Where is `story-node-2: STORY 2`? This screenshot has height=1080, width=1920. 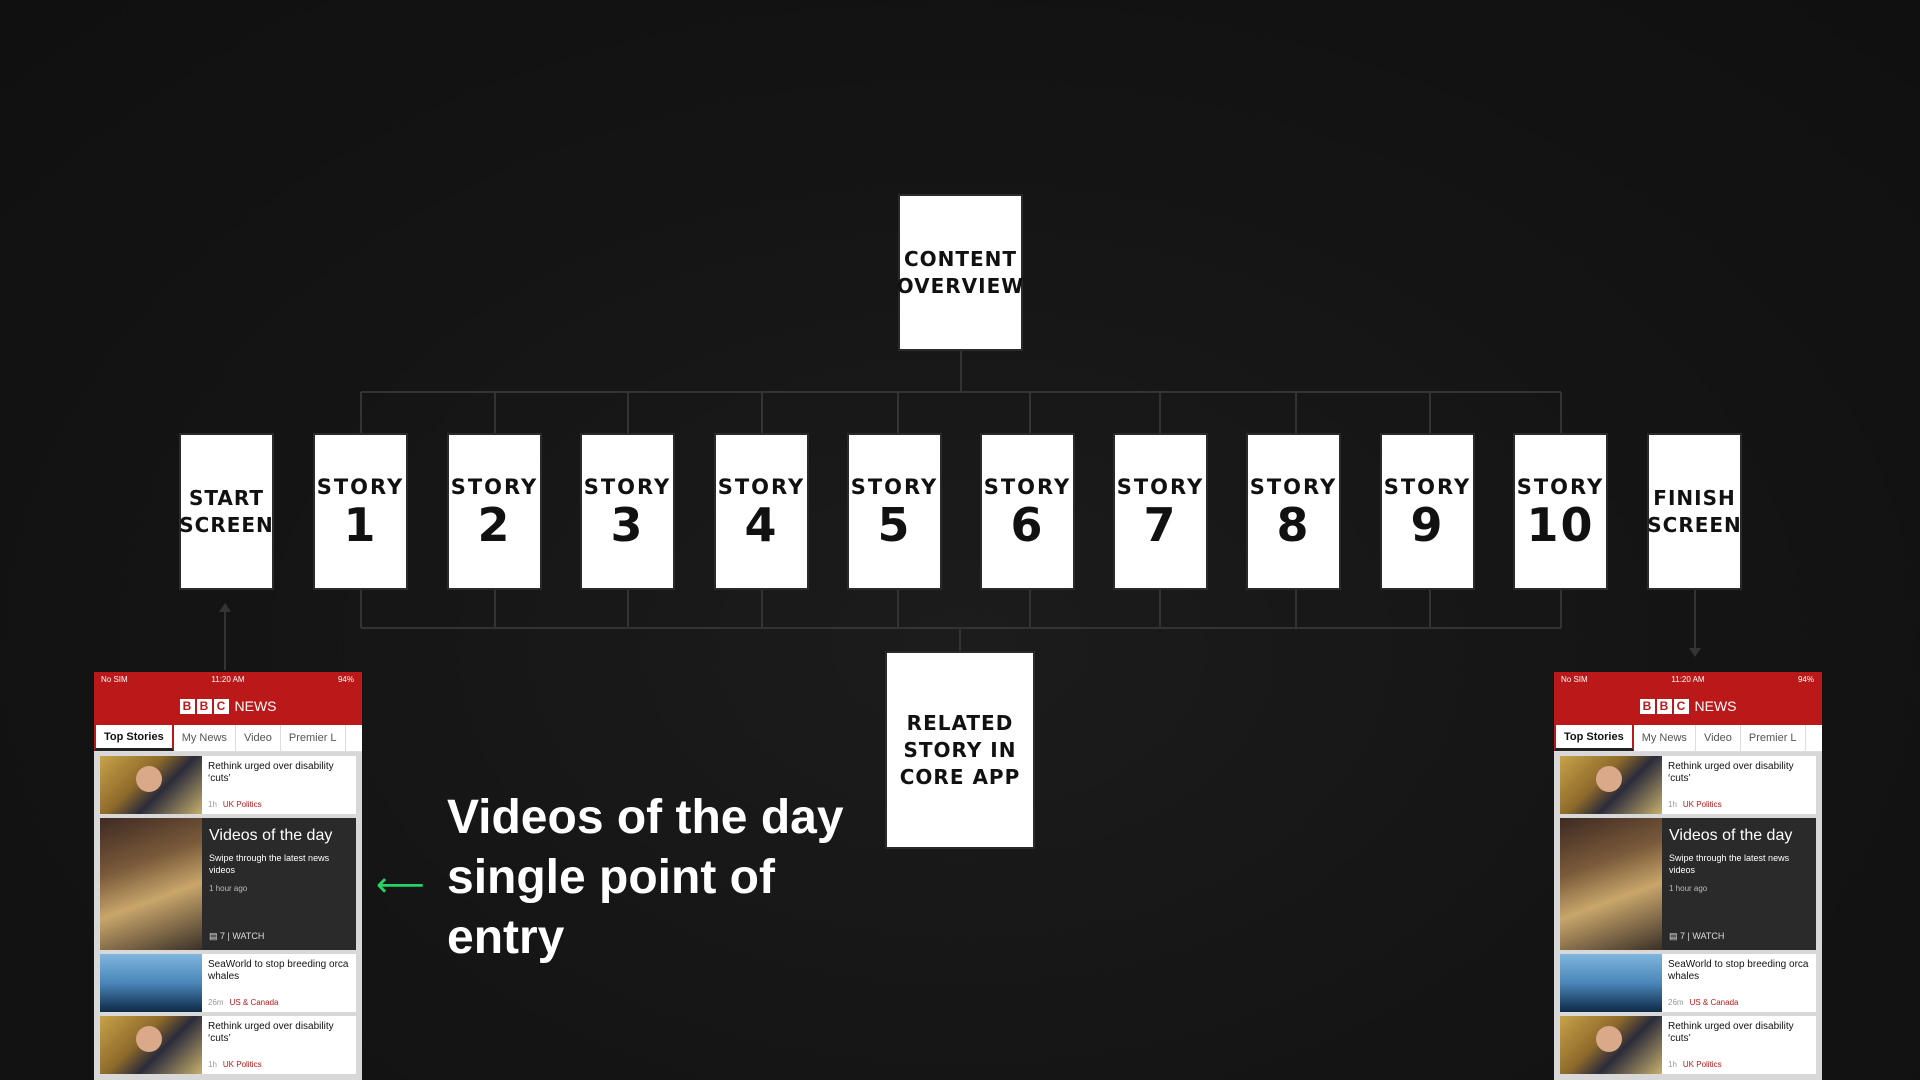 story-node-2: STORY 2 is located at coordinates (494, 511).